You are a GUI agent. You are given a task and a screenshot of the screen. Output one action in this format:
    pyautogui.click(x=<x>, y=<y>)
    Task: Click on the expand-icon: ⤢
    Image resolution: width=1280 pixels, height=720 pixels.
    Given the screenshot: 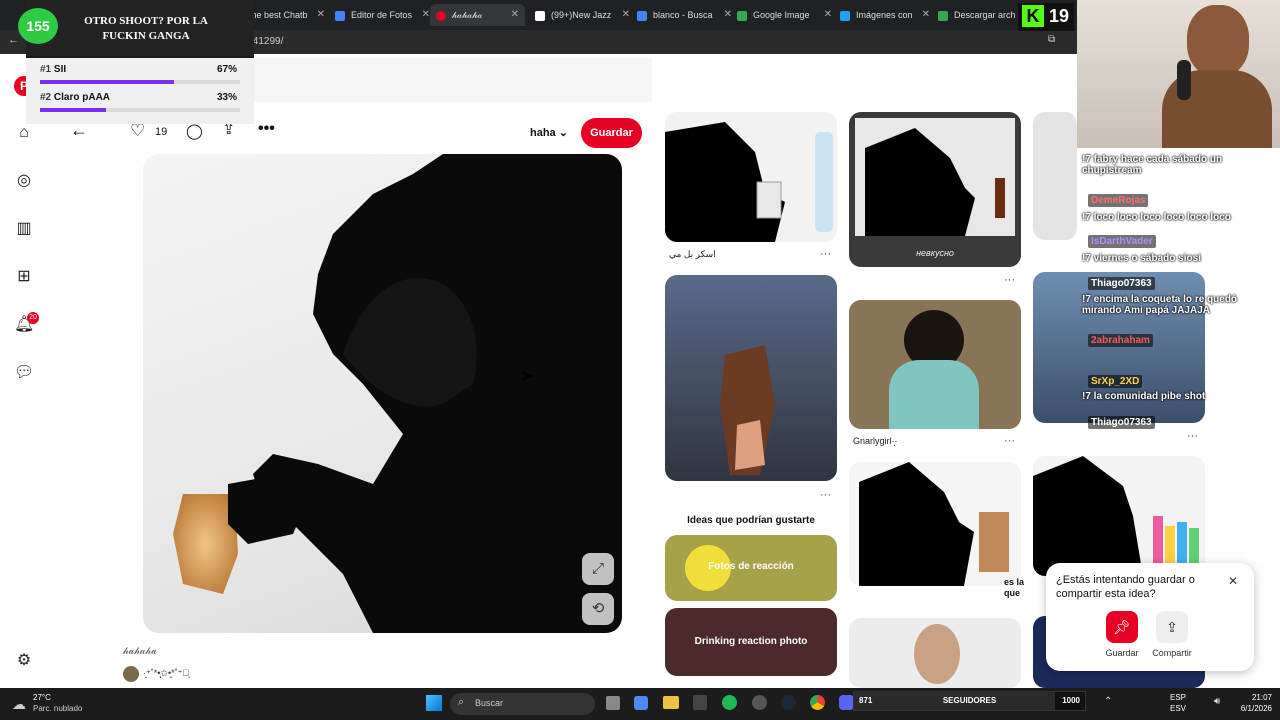 What is the action you would take?
    pyautogui.click(x=598, y=569)
    